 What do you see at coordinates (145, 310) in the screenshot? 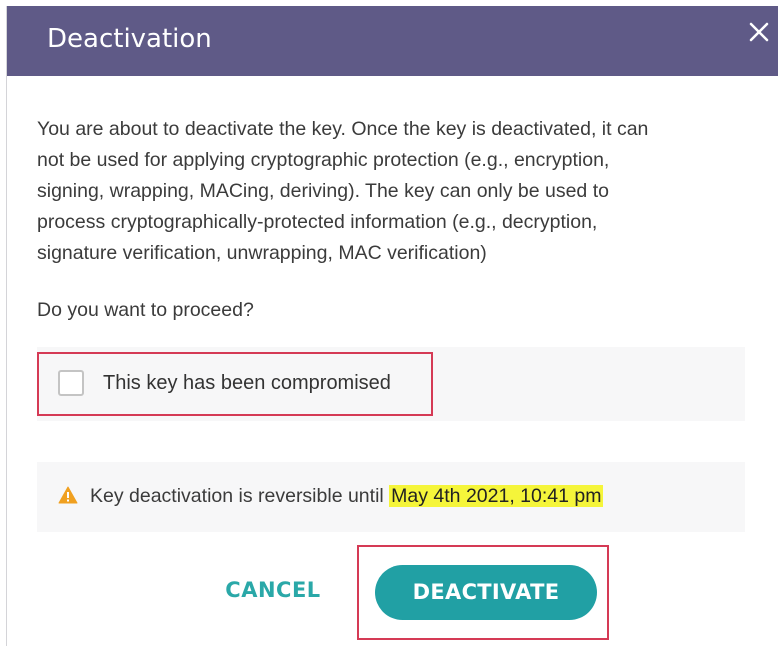
I see `proceed-question: Do you want to proceed?` at bounding box center [145, 310].